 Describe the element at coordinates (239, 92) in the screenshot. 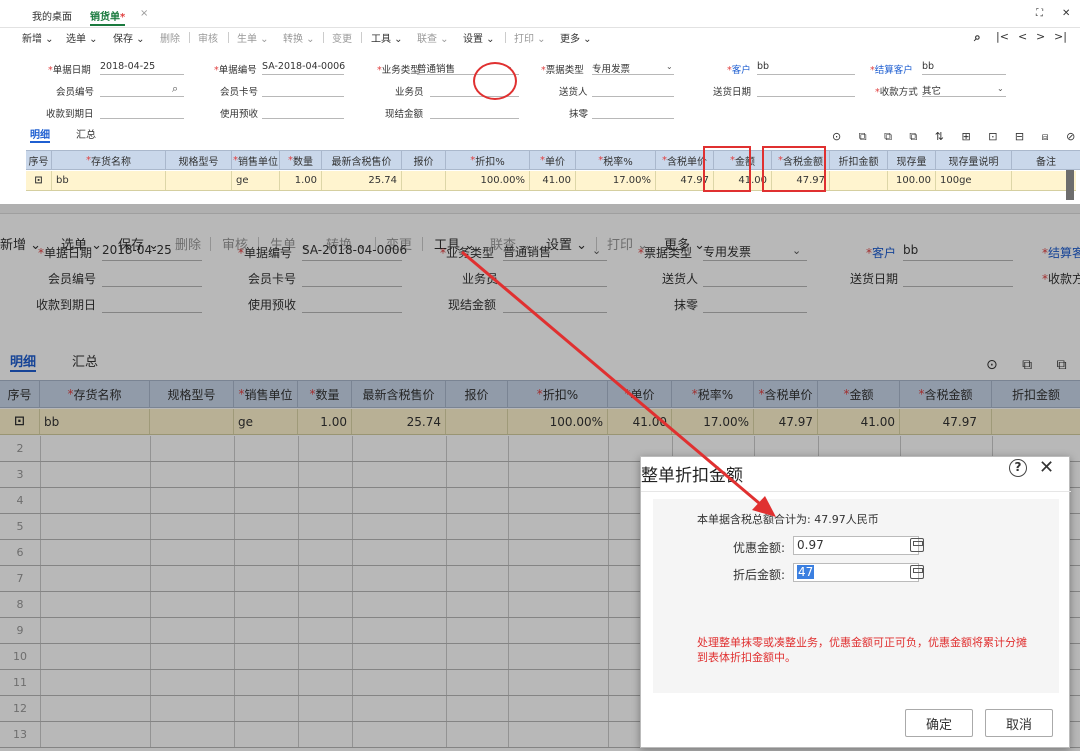

I see `card-label: 会员卡号` at that location.